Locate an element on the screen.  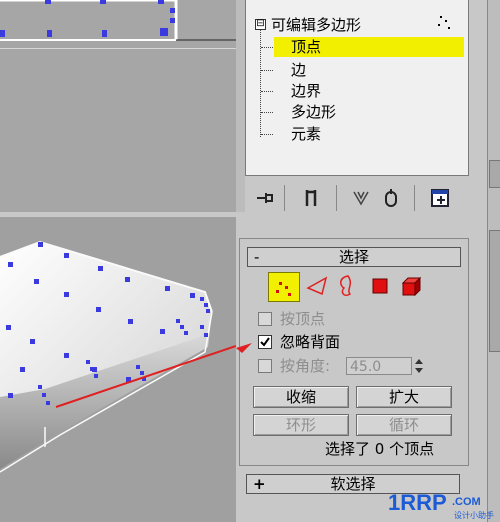
make-unique-icon is located at coordinates (361, 198).